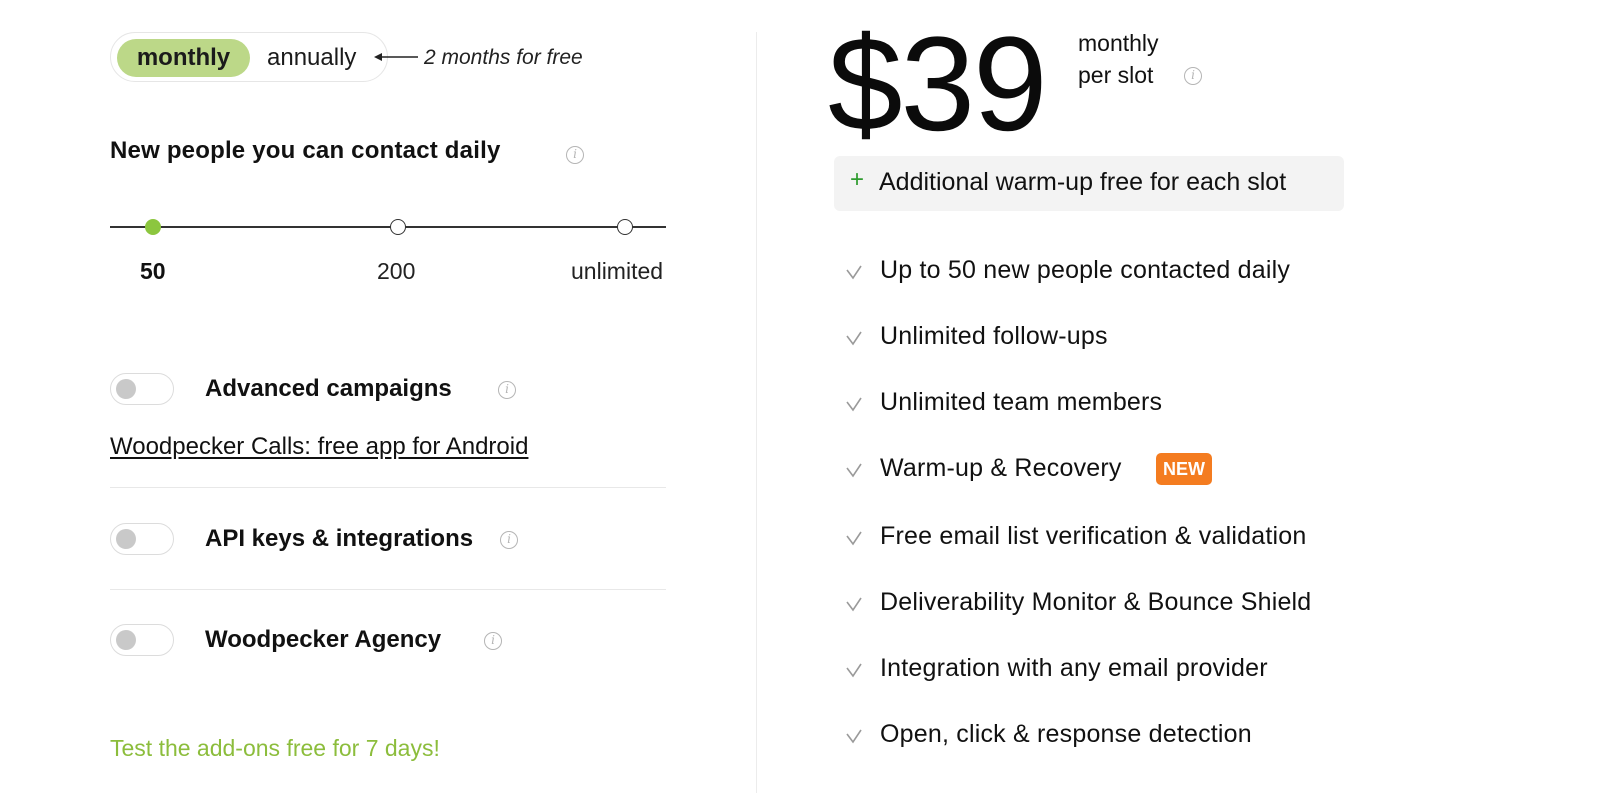 This screenshot has width=1600, height=793. What do you see at coordinates (328, 388) in the screenshot?
I see `advanced-campaigns-label: Advanced campaigns` at bounding box center [328, 388].